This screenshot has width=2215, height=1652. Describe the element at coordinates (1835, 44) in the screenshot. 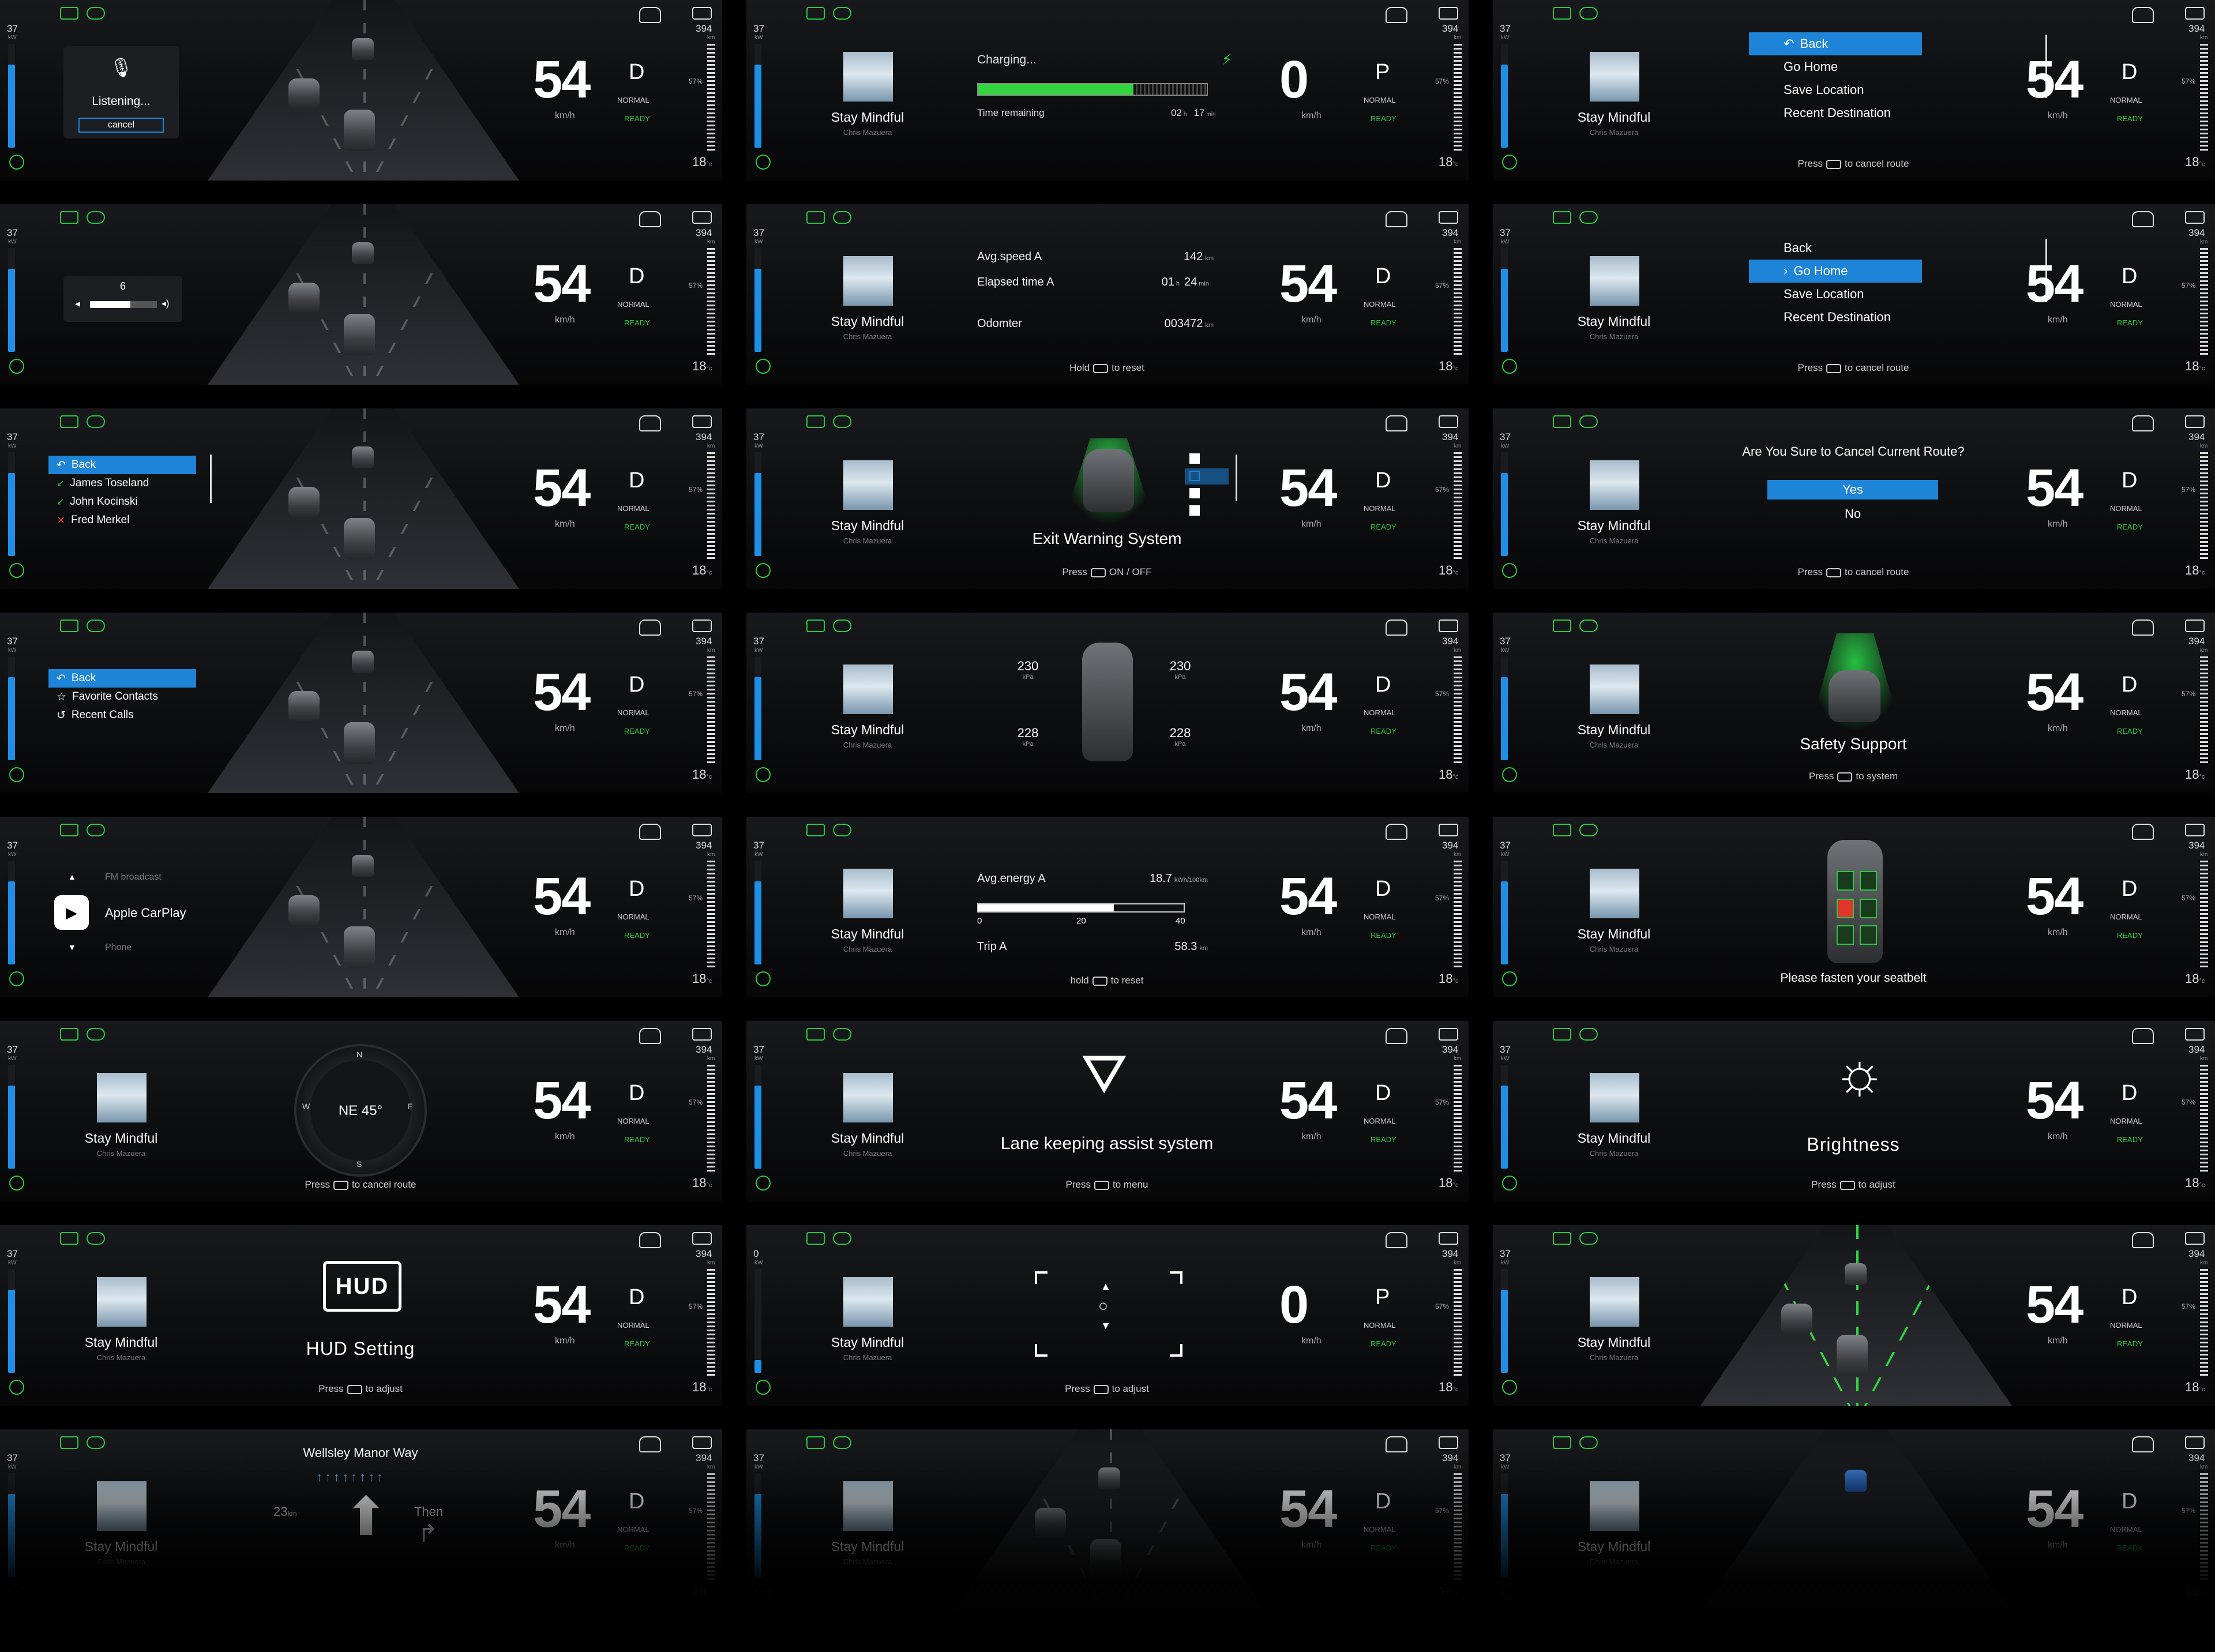

I see `nav-menu-item: ↶ Back` at that location.